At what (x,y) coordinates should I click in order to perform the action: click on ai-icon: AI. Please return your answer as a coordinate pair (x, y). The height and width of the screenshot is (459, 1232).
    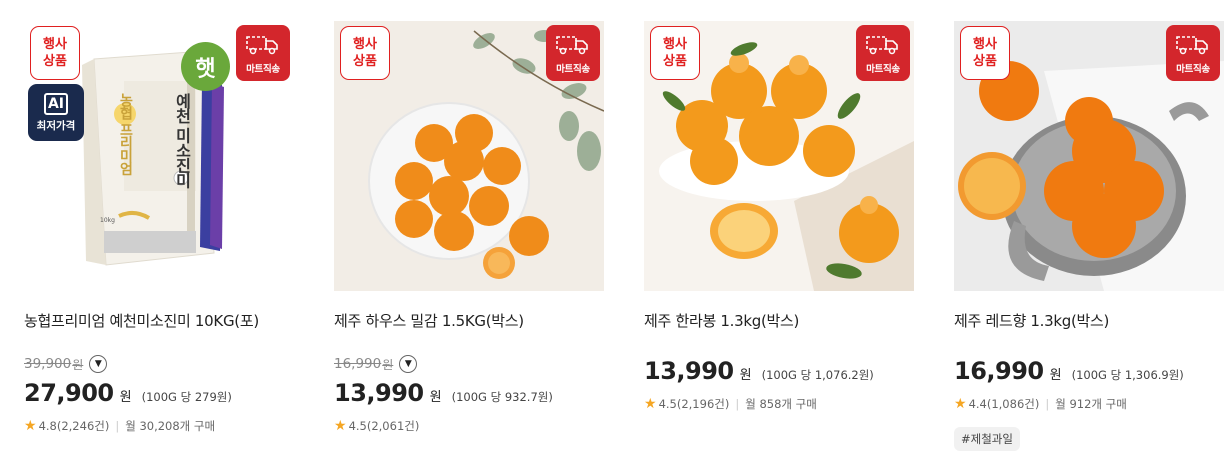
    Looking at the image, I should click on (56, 103).